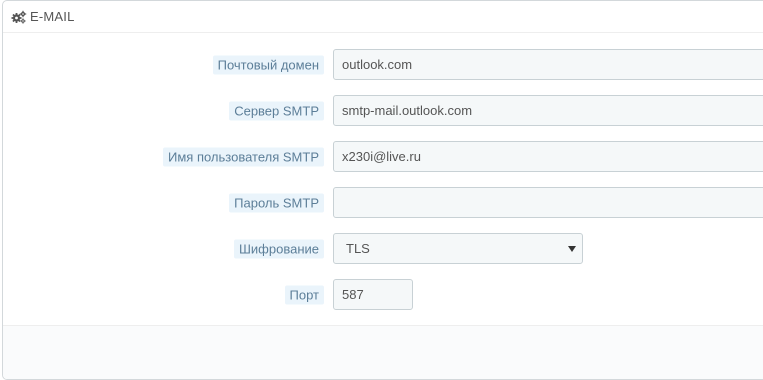 The width and height of the screenshot is (763, 380). What do you see at coordinates (243, 157) in the screenshot?
I see `smtp-username-label: Имя пользователя SMTP` at bounding box center [243, 157].